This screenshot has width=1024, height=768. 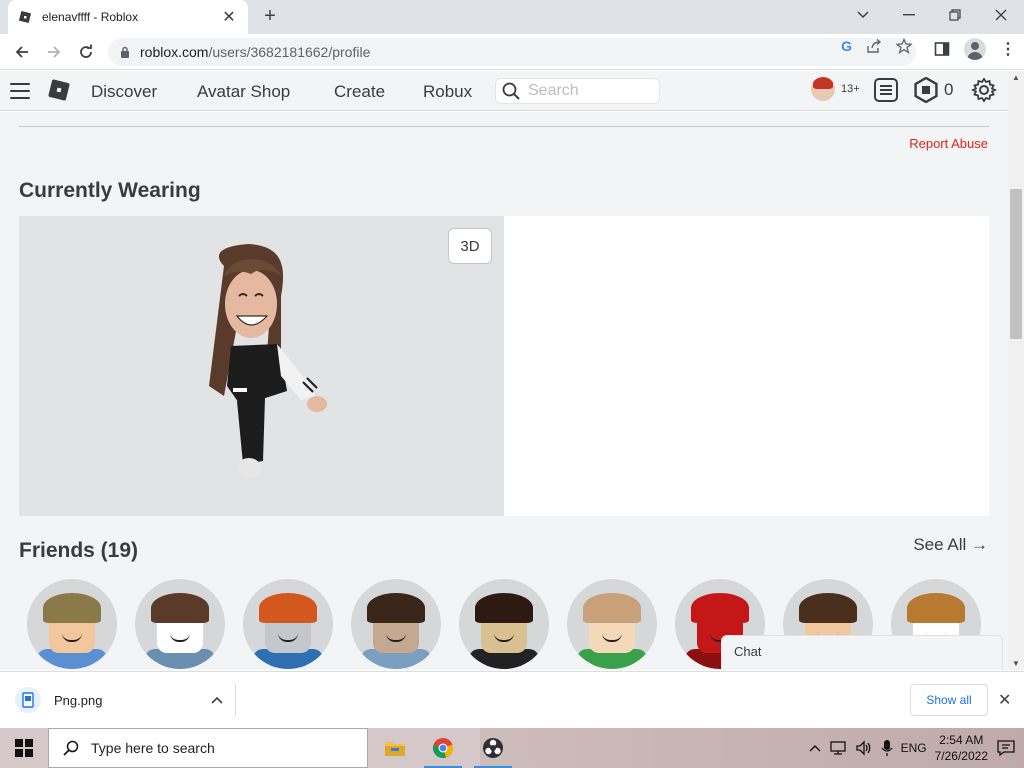 I want to click on chat-label: Chat, so click(x=748, y=651).